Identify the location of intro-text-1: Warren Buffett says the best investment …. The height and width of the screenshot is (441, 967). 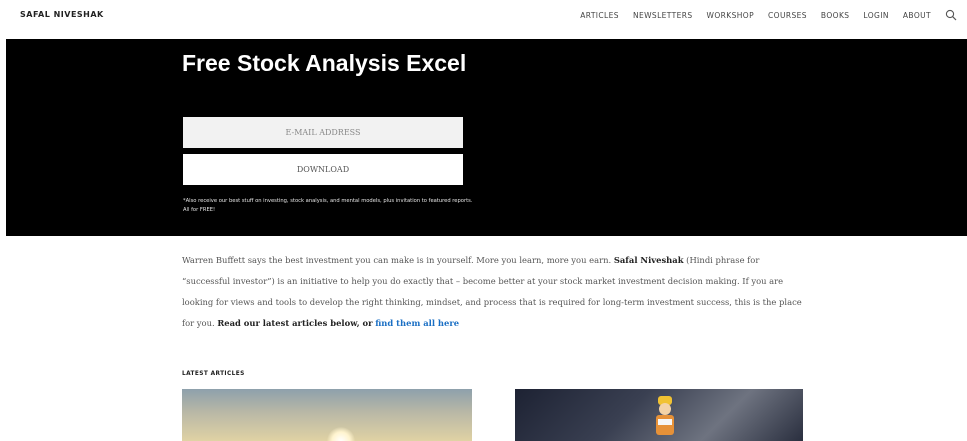
(397, 260).